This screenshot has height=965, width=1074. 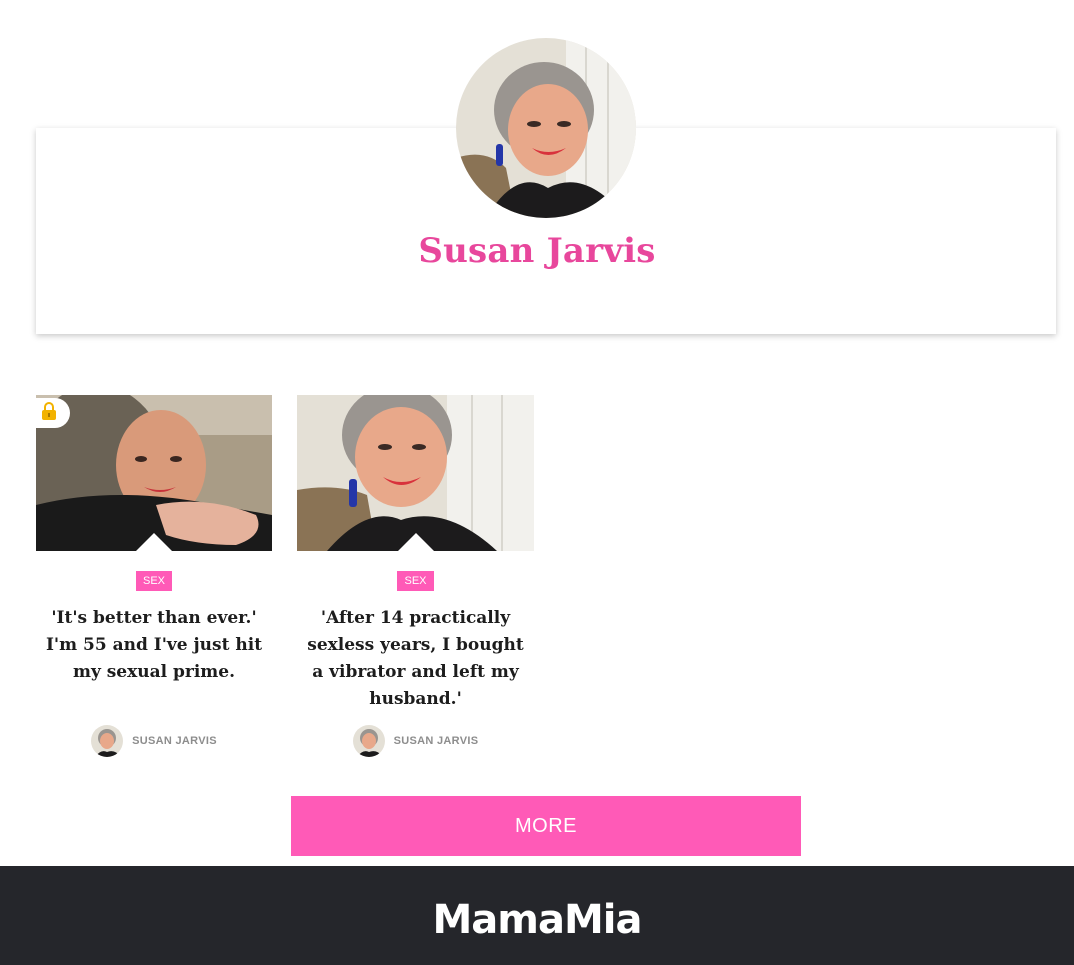 I want to click on more-button: MORE, so click(x=546, y=826).